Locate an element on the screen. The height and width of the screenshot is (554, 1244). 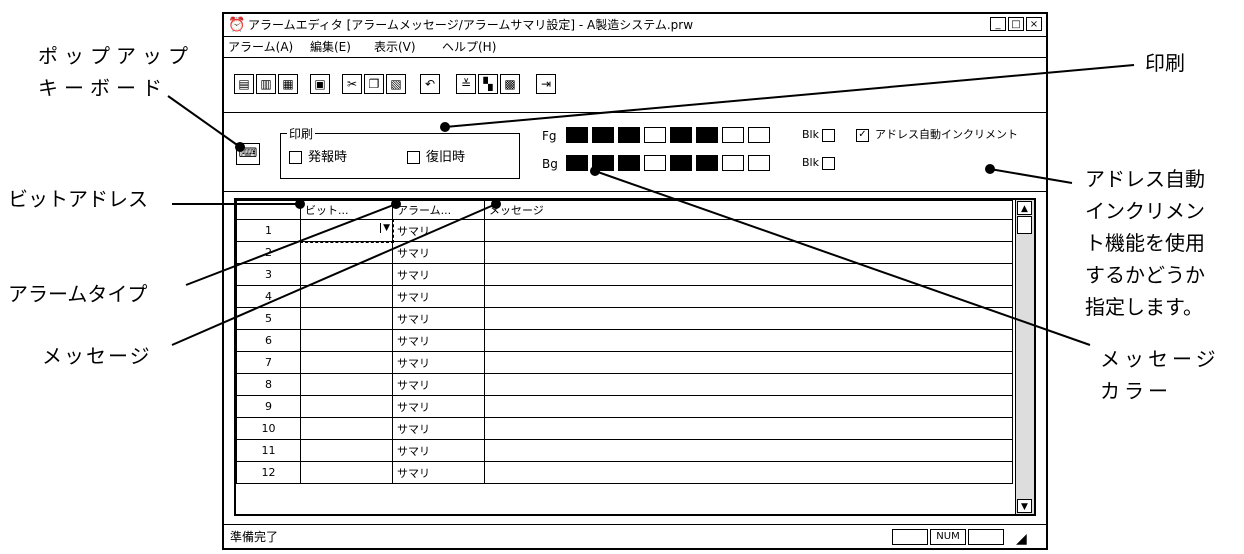
row-number: 5 is located at coordinates (268, 318).